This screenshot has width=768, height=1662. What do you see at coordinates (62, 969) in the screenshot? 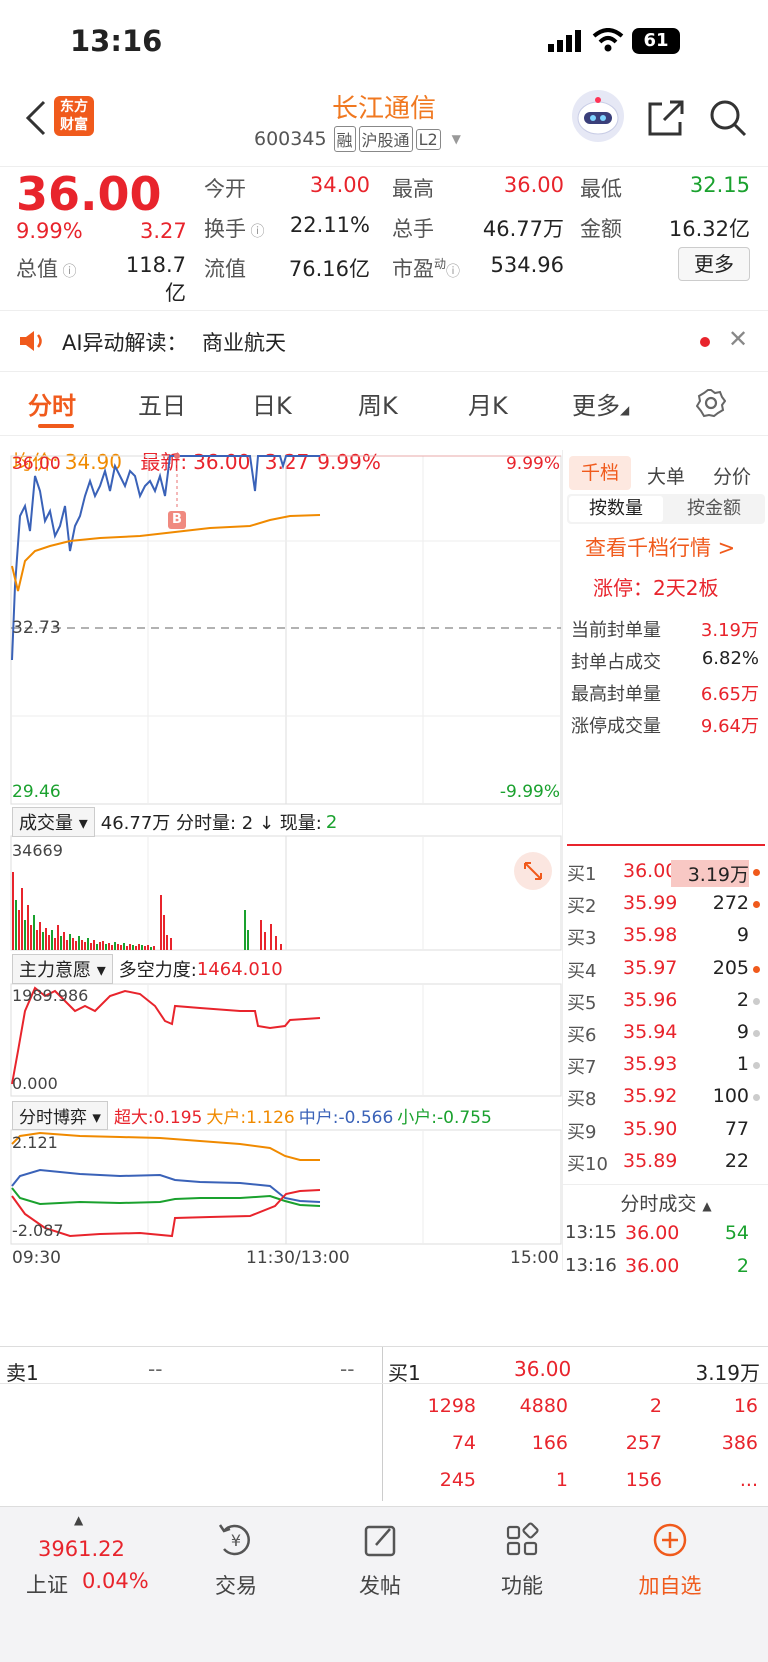
I see `main-force-selector: 主力意愿 ▾` at bounding box center [62, 969].